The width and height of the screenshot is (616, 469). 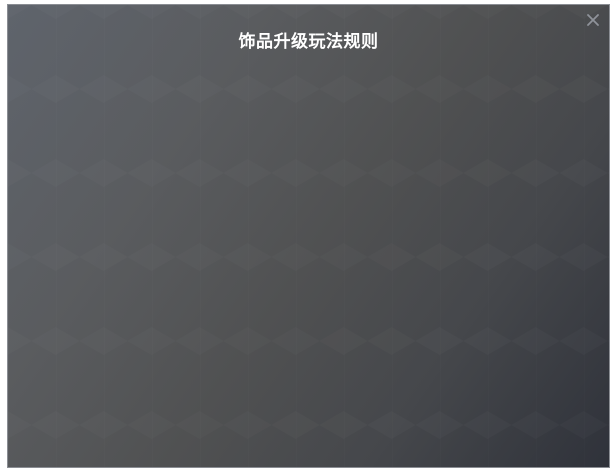 I want to click on close-icon, so click(x=593, y=20).